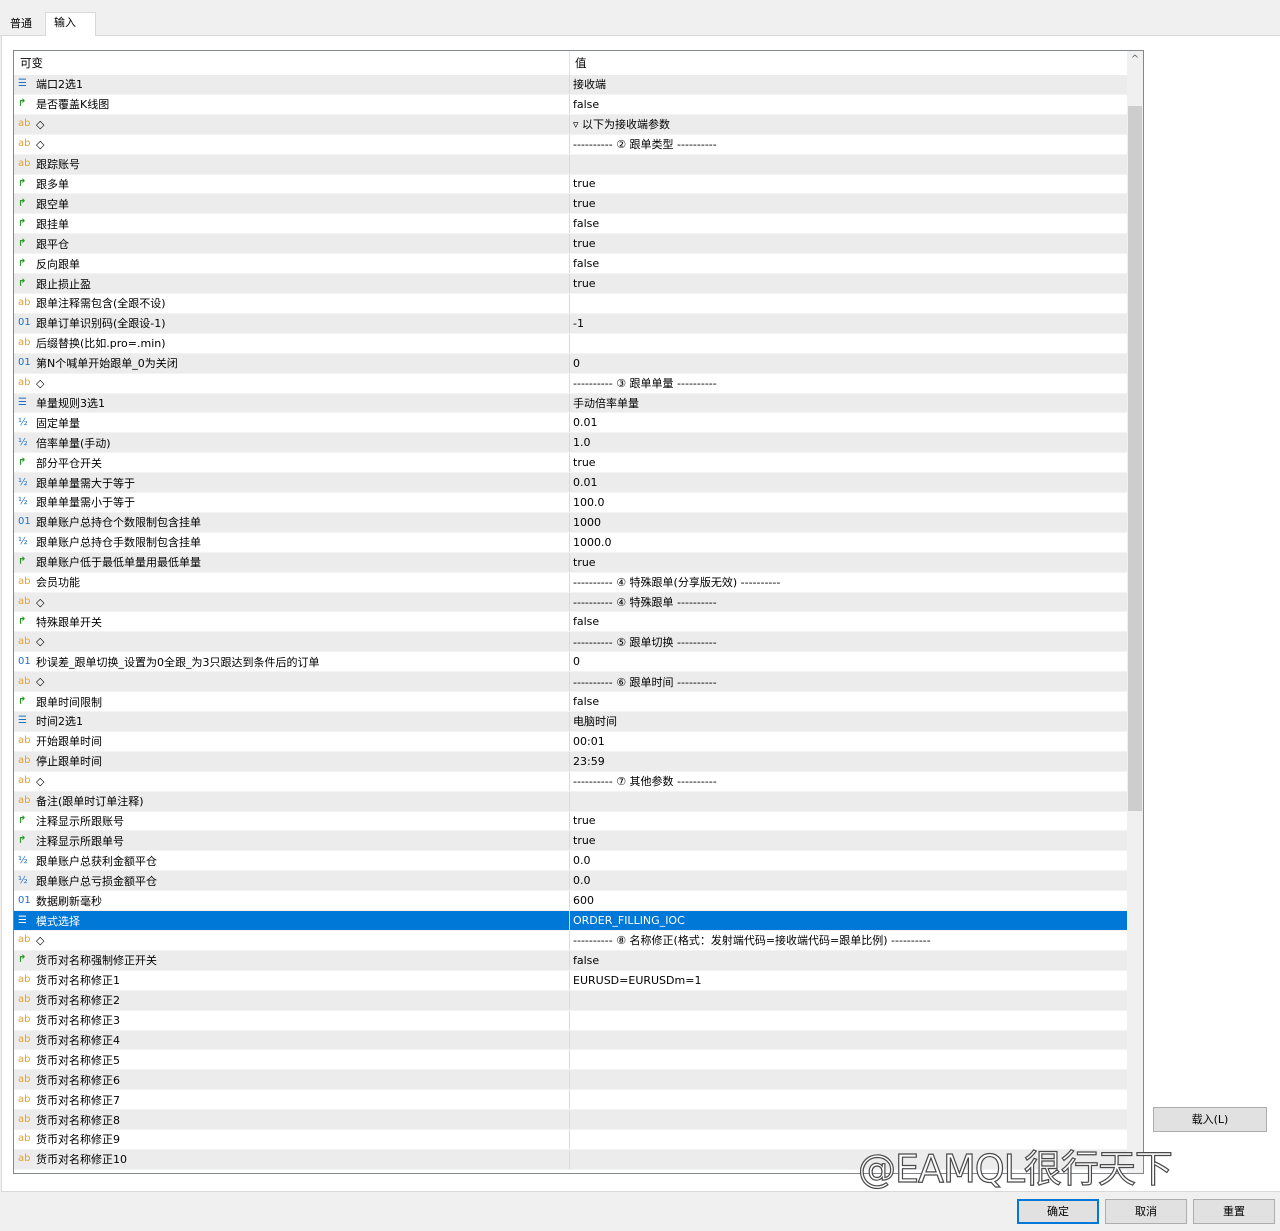 This screenshot has height=1231, width=1280. I want to click on parameter-row: 01 跟单账户总持仓个数限制包含挂单 1000, so click(570, 522).